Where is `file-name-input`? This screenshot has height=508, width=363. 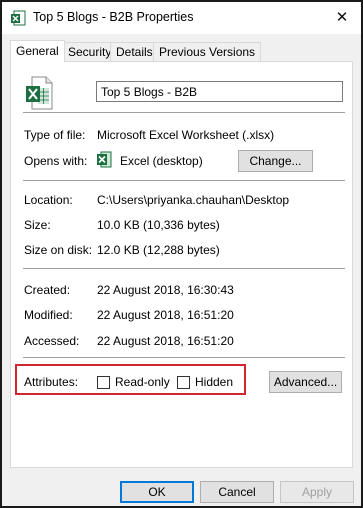 file-name-input is located at coordinates (219, 91).